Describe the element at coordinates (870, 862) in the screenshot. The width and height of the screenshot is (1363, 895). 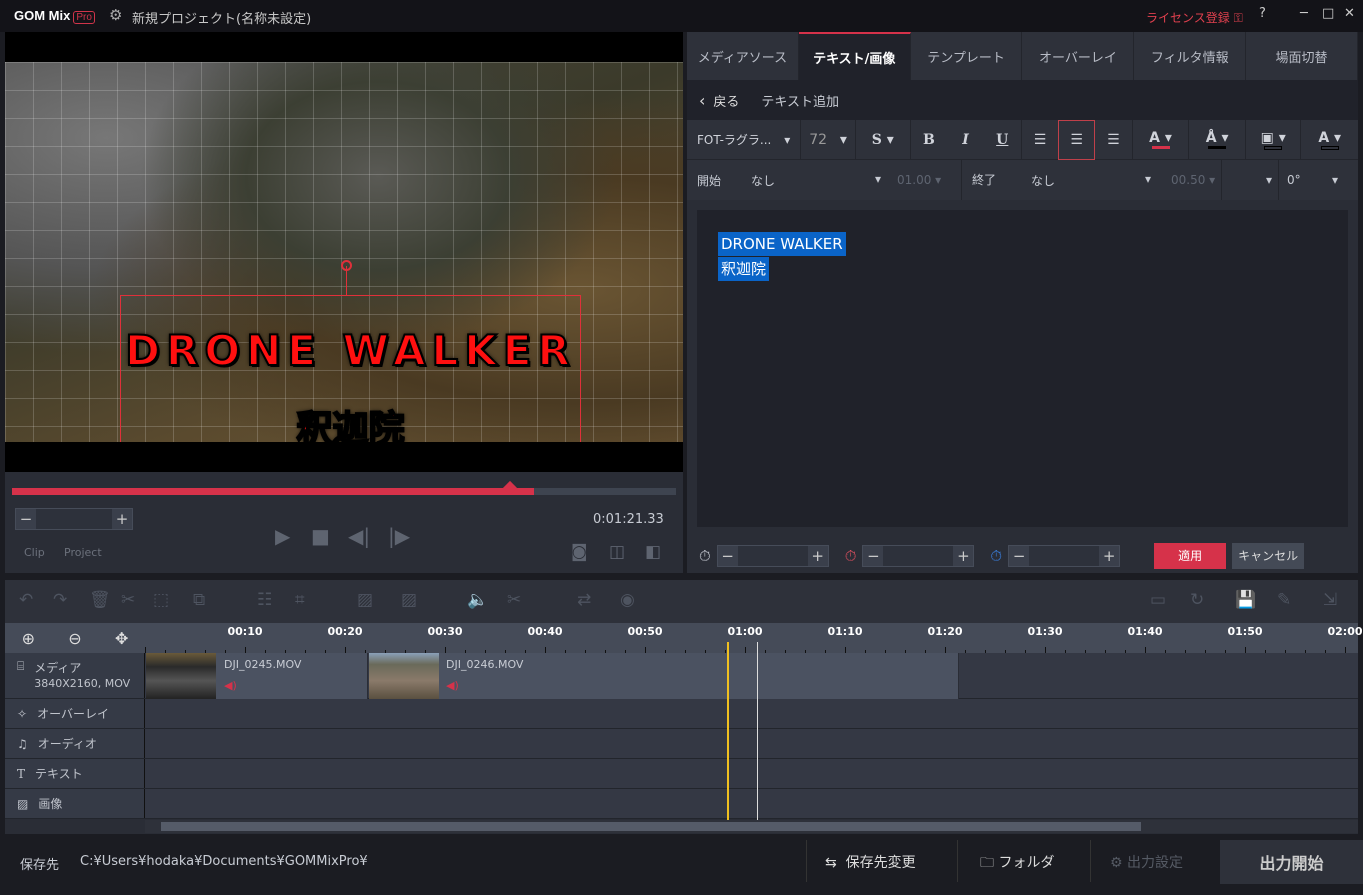
I see `change-destination-button: ⇆ 保存先変更` at that location.